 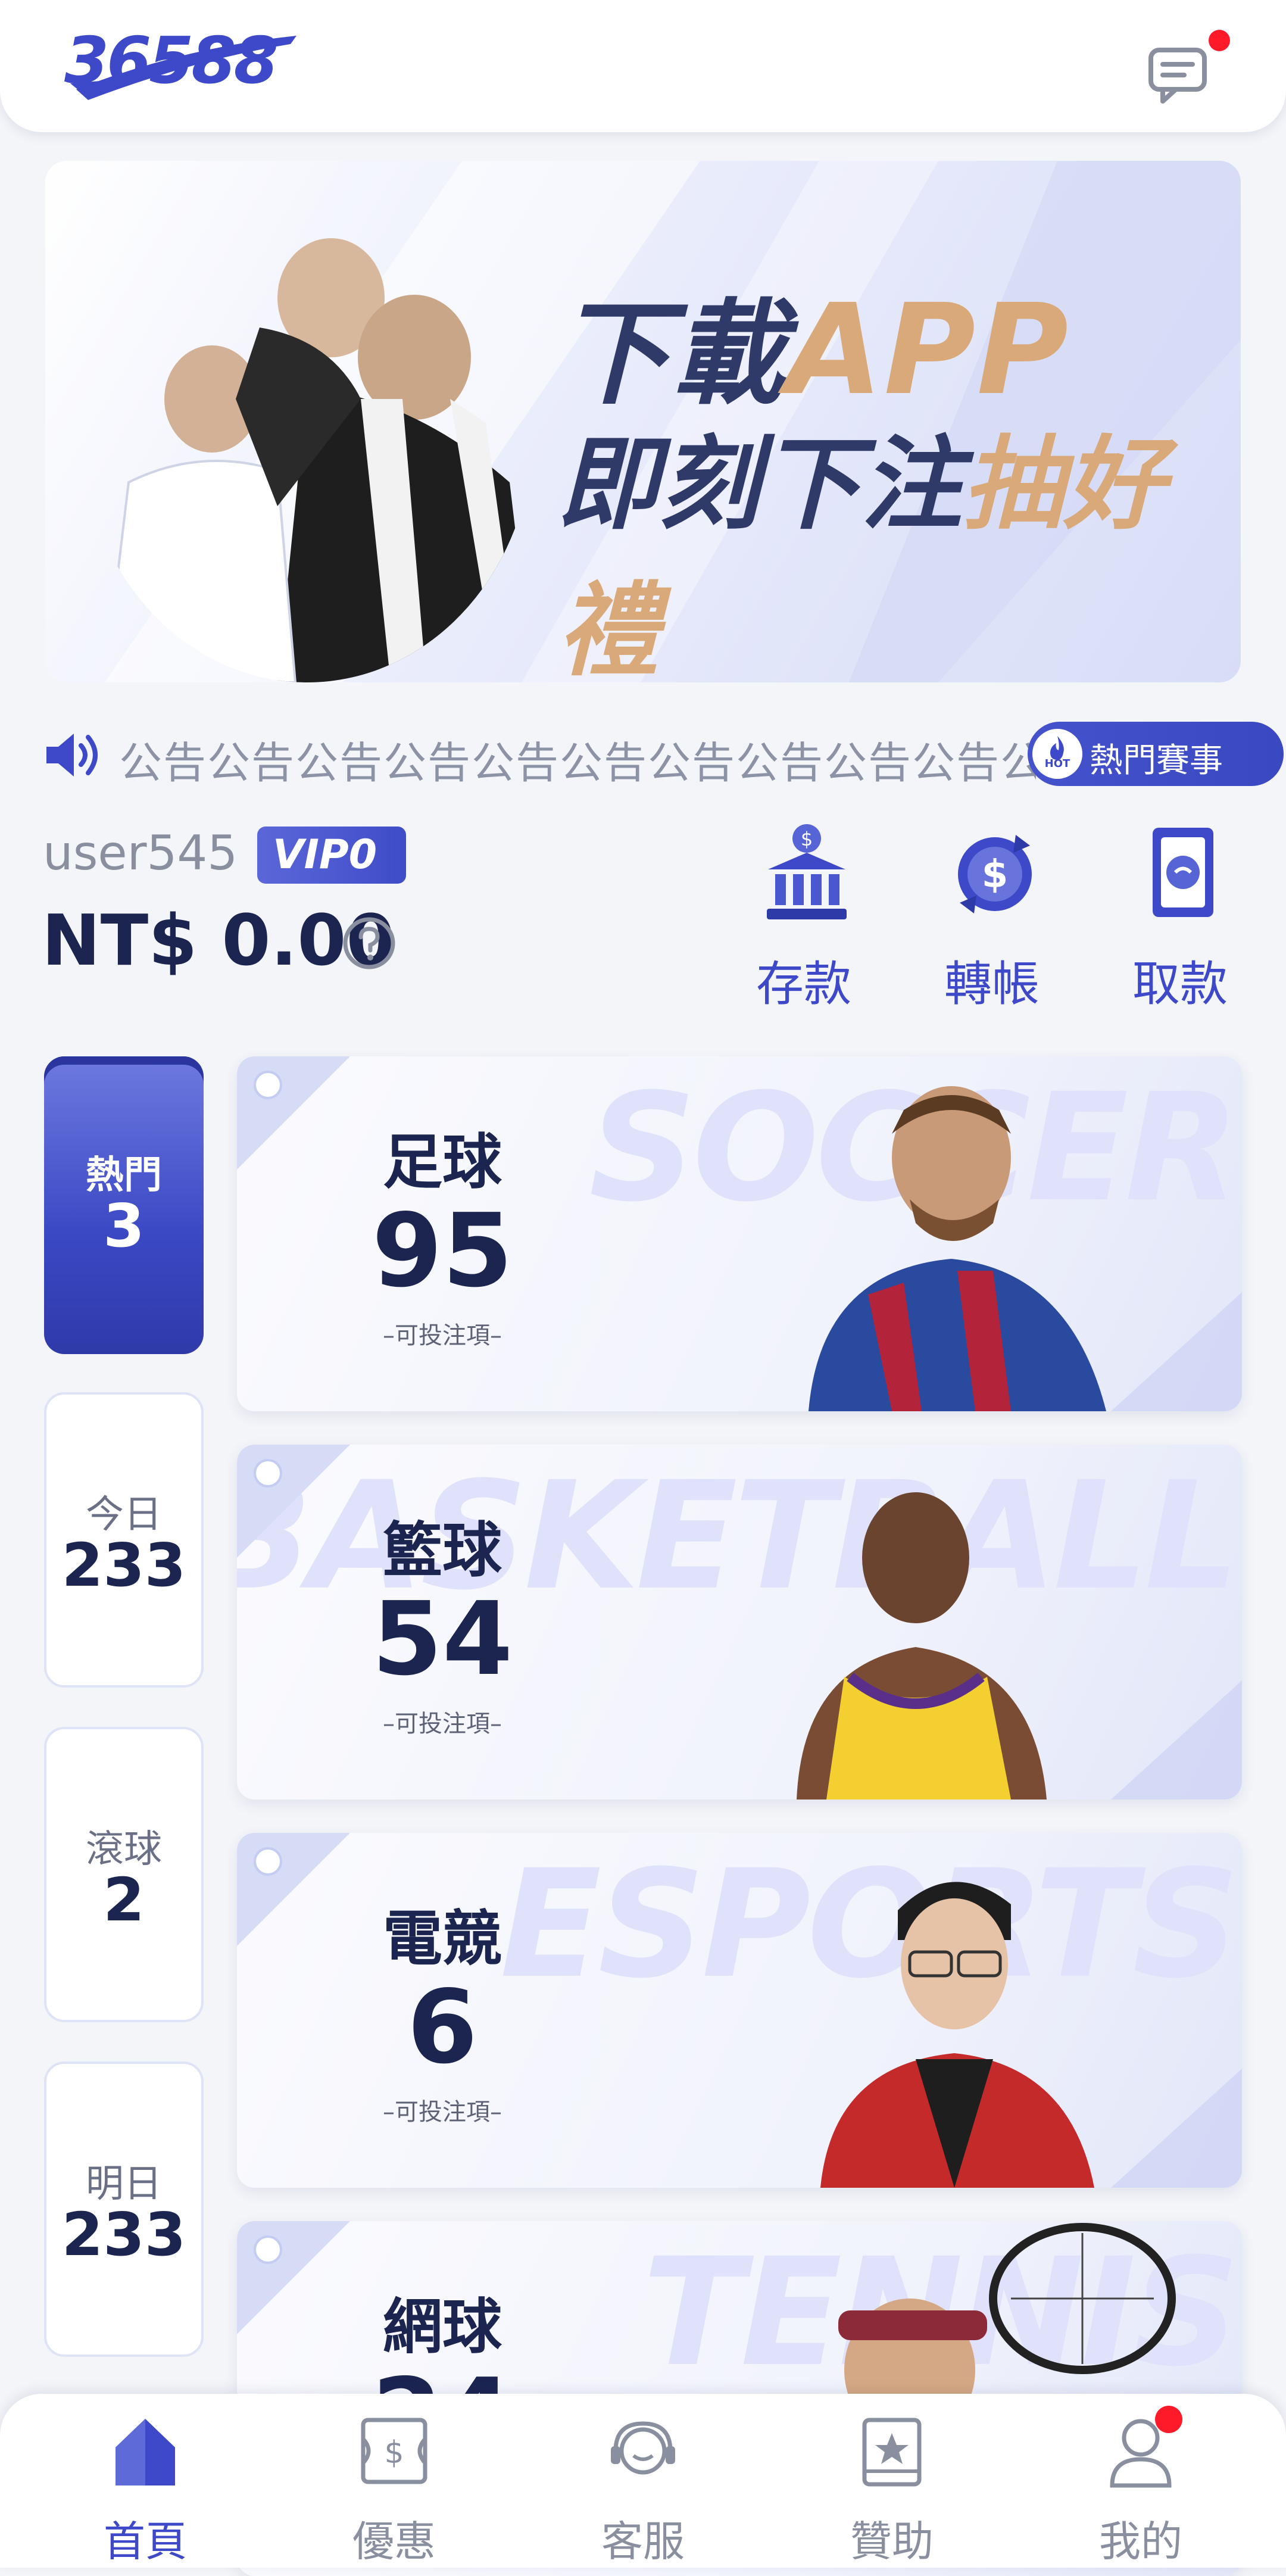 I want to click on nav-promotions: $ 優惠, so click(x=394, y=2481).